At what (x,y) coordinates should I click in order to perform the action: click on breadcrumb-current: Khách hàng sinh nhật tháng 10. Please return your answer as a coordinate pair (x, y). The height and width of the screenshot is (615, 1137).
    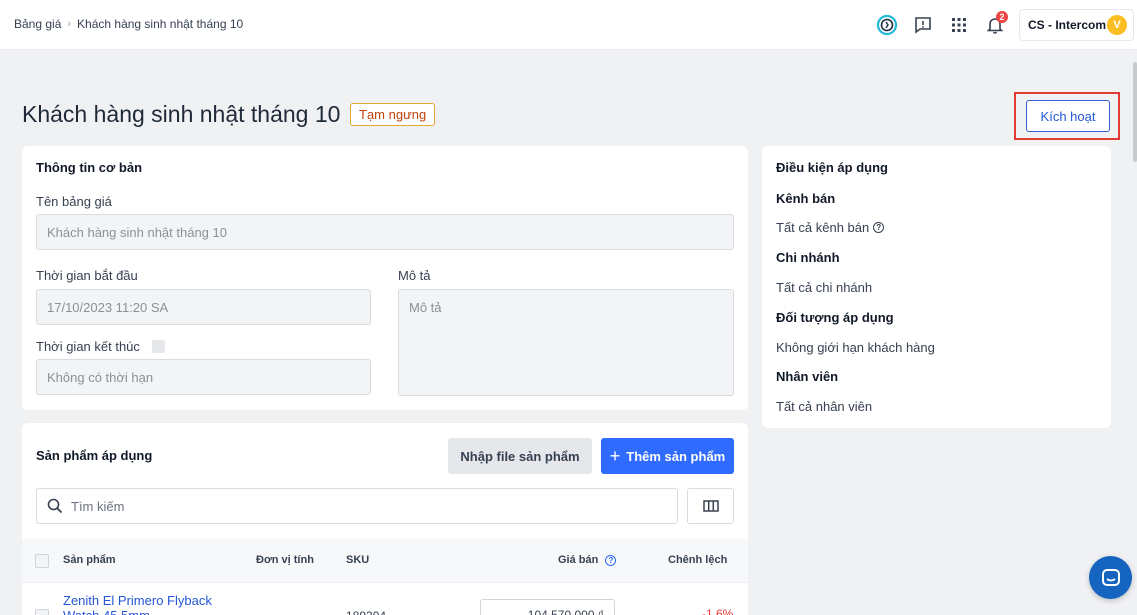
    Looking at the image, I should click on (160, 24).